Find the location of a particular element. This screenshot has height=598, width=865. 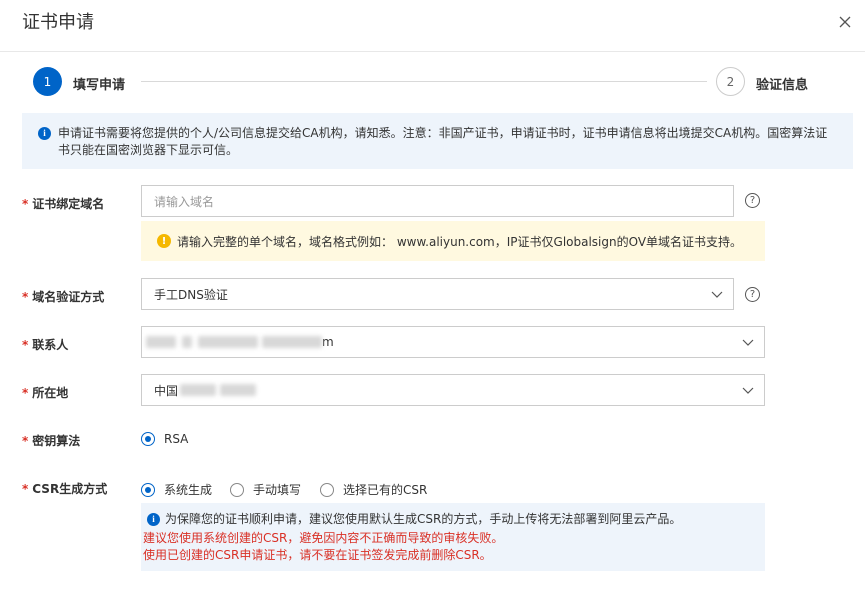

location-value-prefix: 中国 is located at coordinates (166, 390).